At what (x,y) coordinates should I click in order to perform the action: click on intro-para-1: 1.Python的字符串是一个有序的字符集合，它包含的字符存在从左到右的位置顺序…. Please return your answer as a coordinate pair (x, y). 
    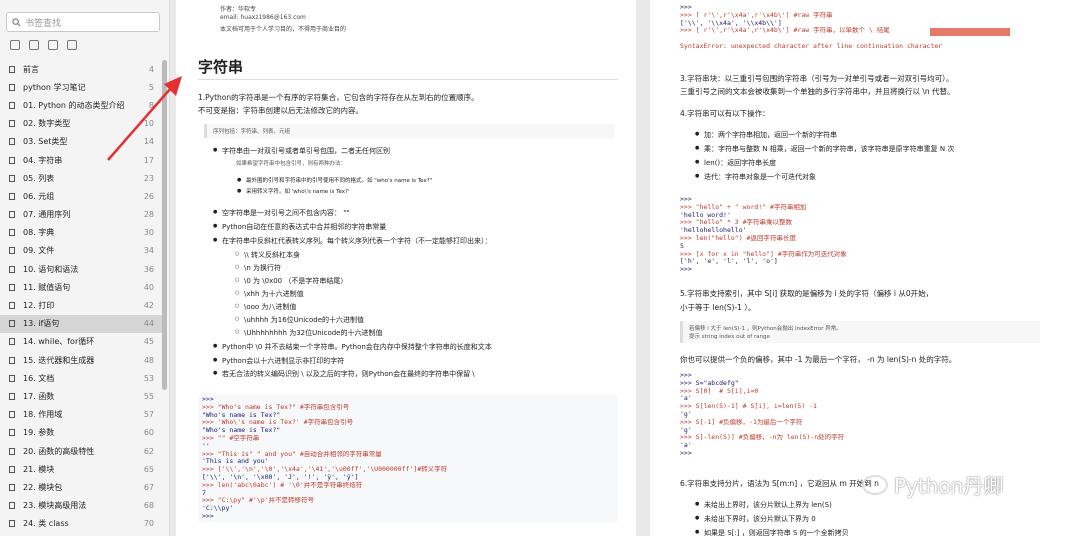
    Looking at the image, I should click on (338, 97).